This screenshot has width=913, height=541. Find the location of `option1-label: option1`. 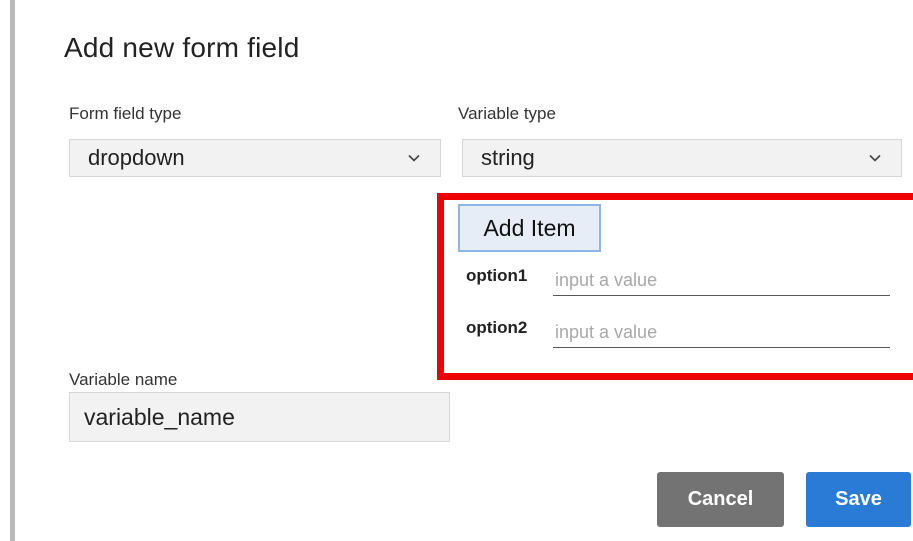

option1-label: option1 is located at coordinates (497, 275).